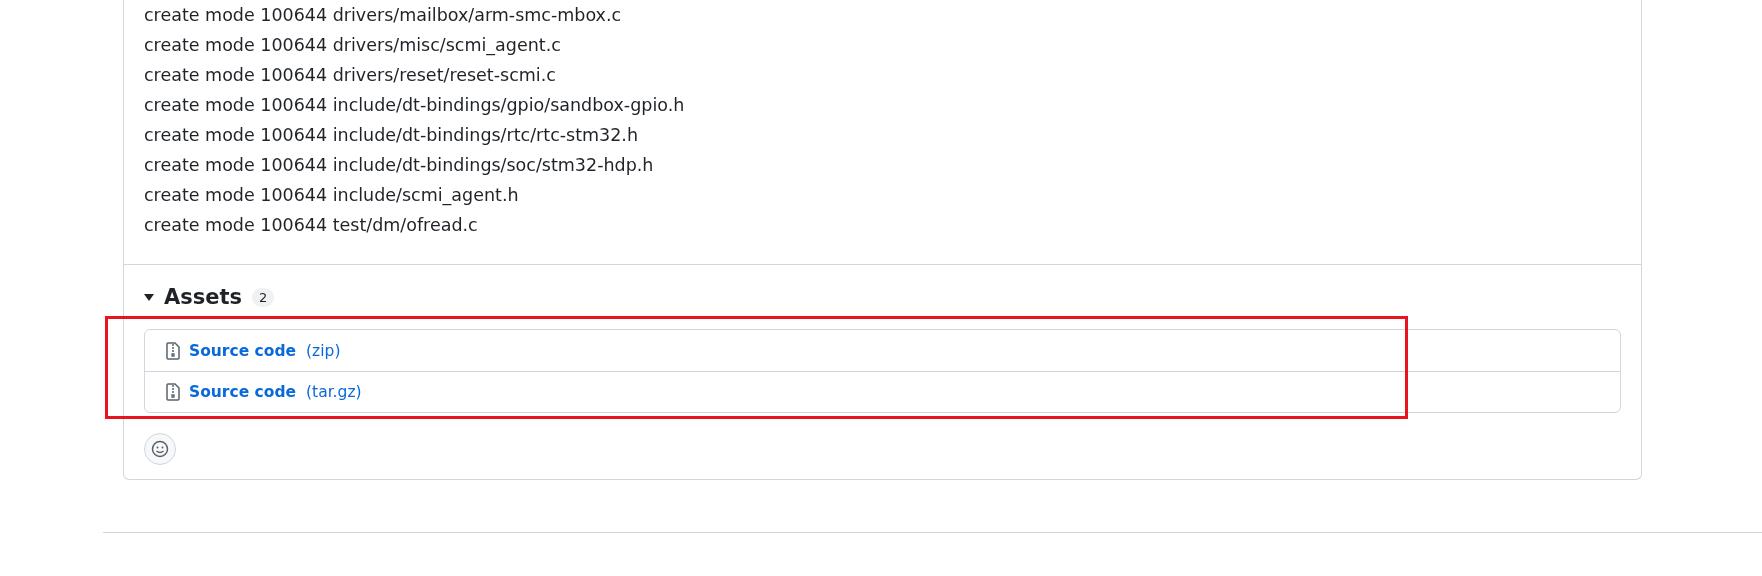 The height and width of the screenshot is (576, 1762). Describe the element at coordinates (415, 105) in the screenshot. I see `commit-output-line: create mode 100644 include/dt-bindings/gpio/sandbox-gpio.h` at that location.